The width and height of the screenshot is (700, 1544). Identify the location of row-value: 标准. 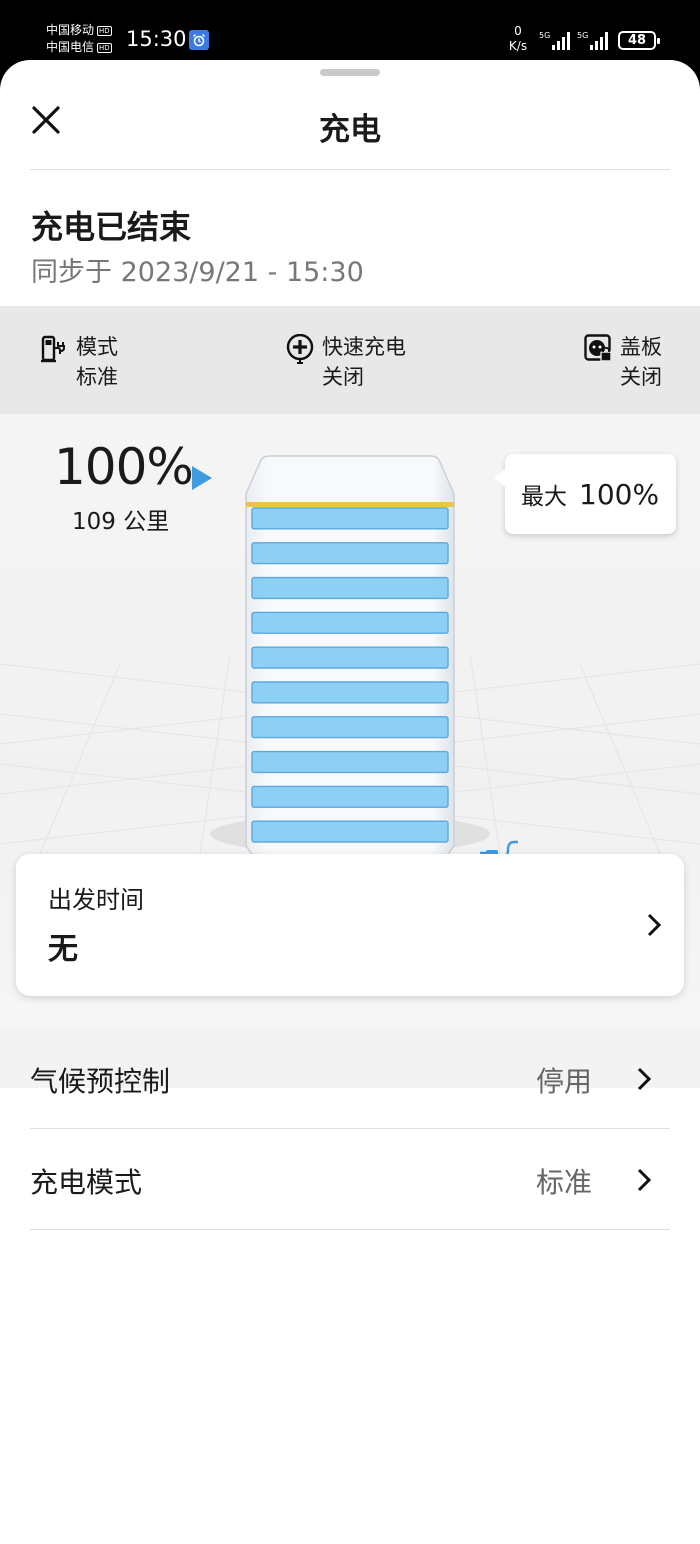
(563, 1182).